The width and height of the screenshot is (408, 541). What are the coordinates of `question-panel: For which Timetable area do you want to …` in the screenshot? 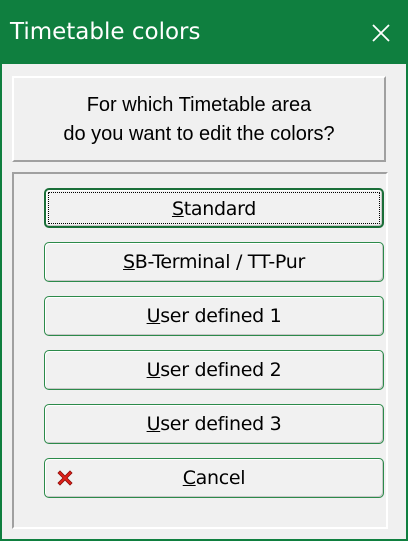 It's located at (199, 119).